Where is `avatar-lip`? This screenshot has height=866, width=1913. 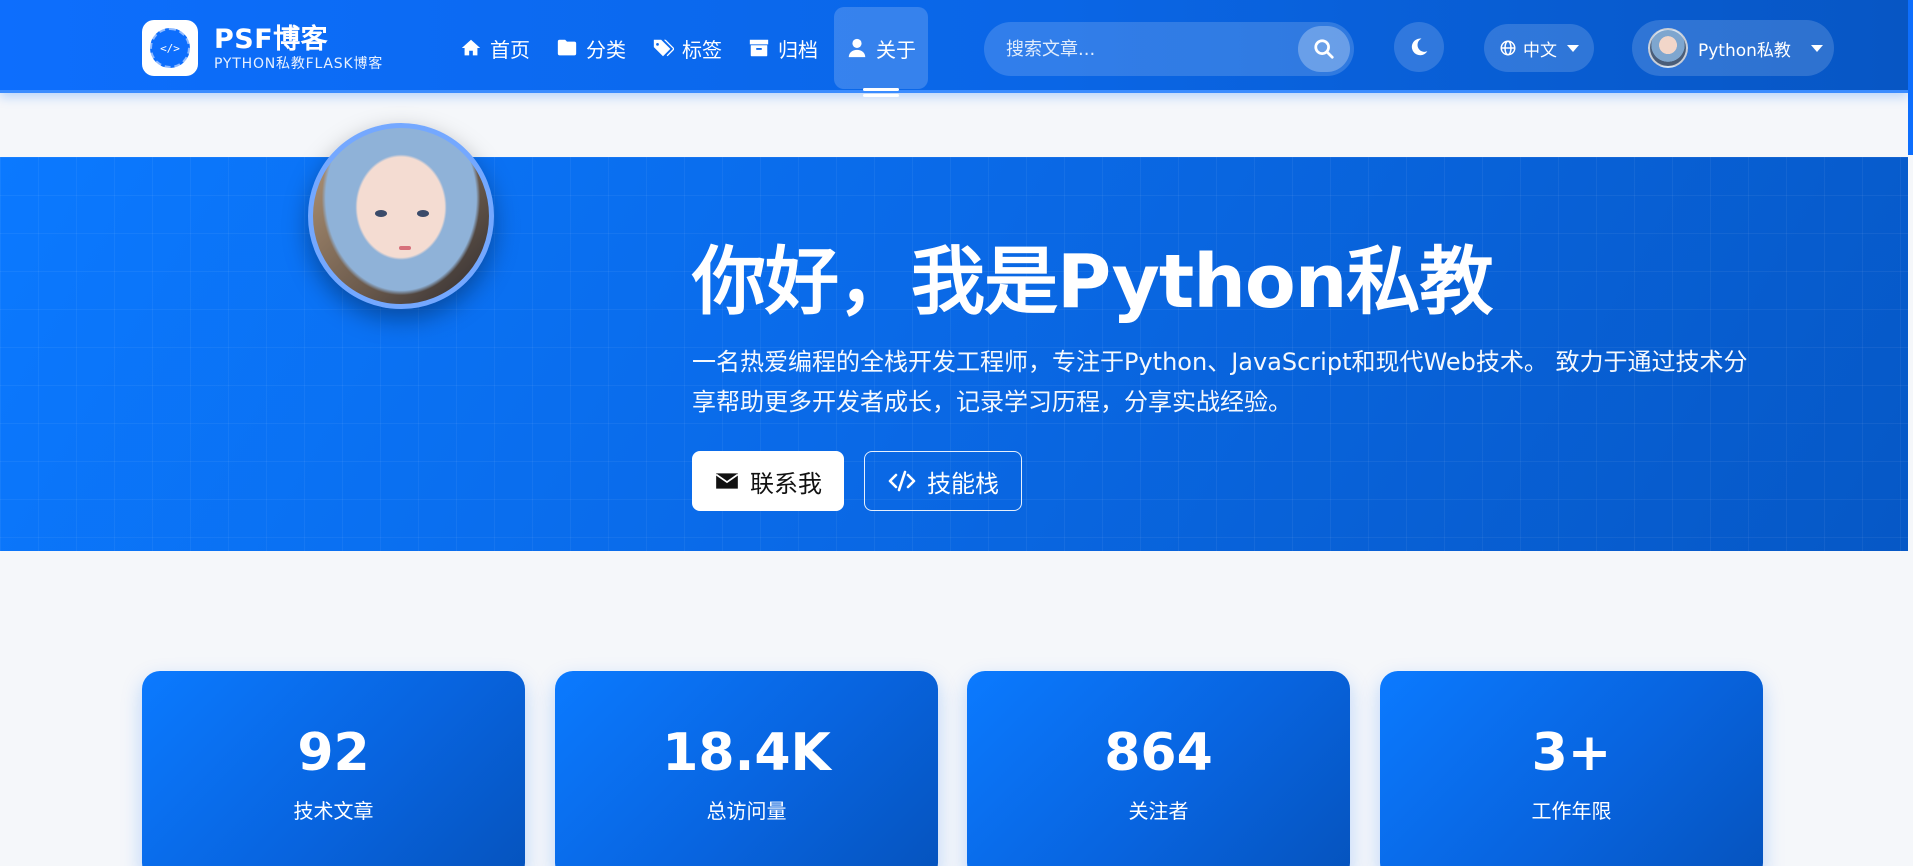
avatar-lip is located at coordinates (405, 248).